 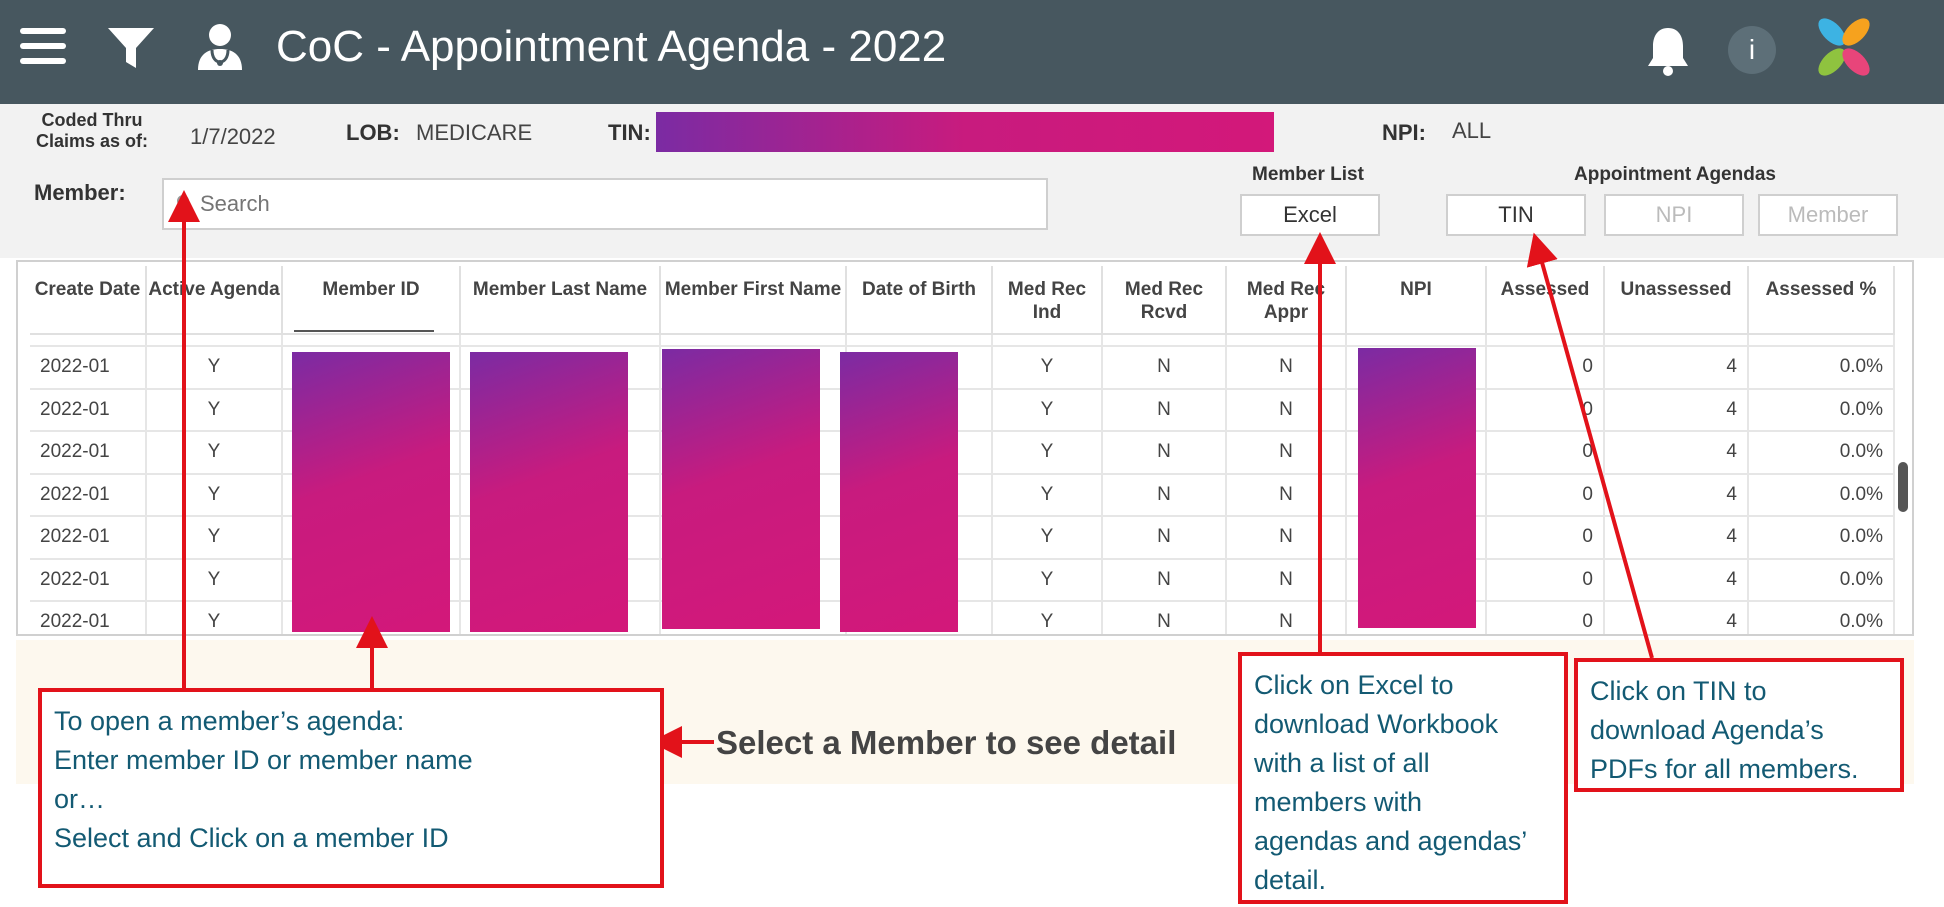 What do you see at coordinates (371, 492) in the screenshot?
I see `member-id-redaction` at bounding box center [371, 492].